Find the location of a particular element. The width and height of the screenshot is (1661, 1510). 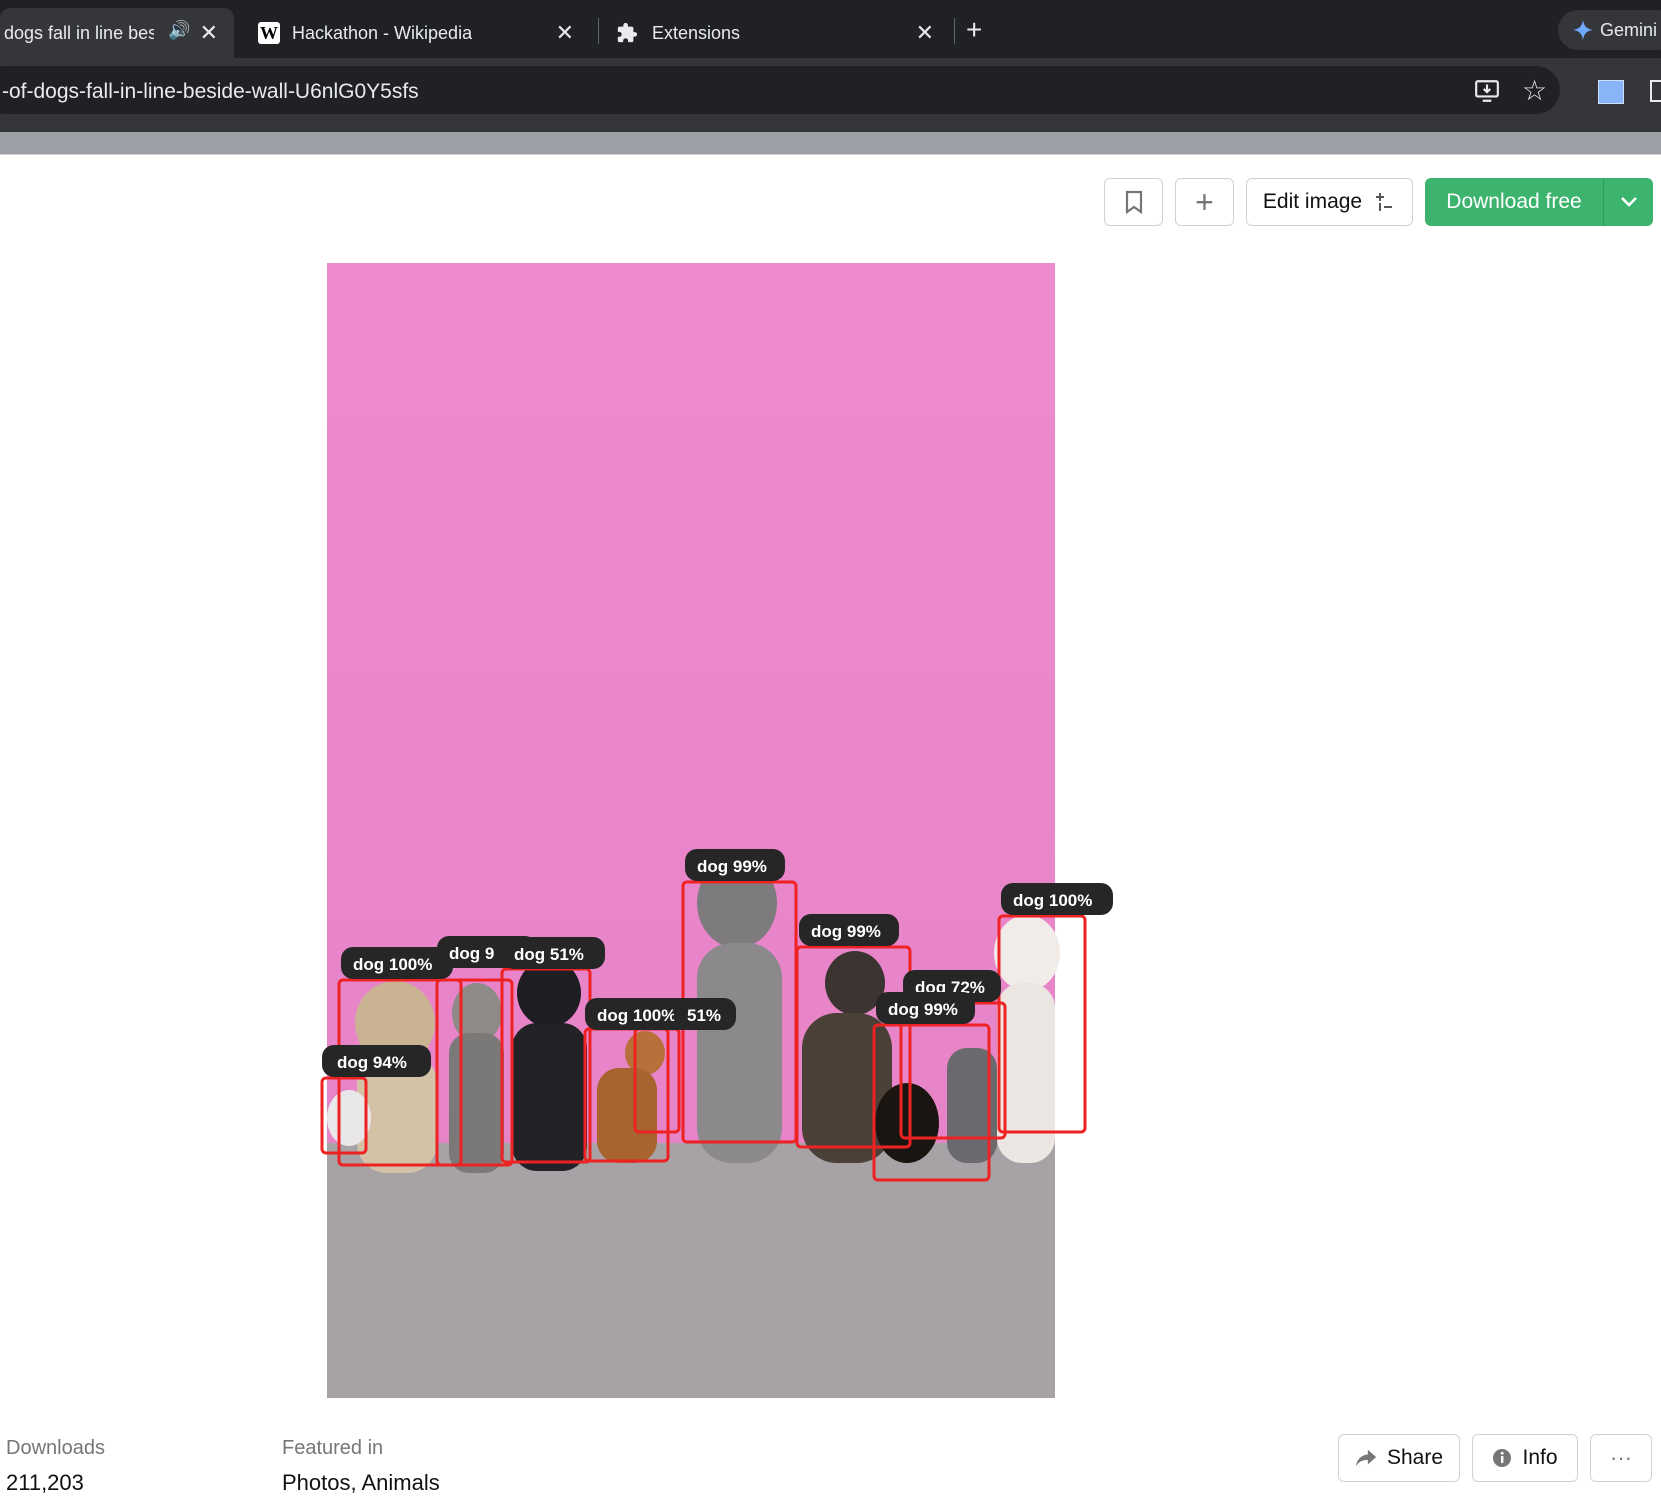

download-button-group: Download free is located at coordinates (1539, 202).